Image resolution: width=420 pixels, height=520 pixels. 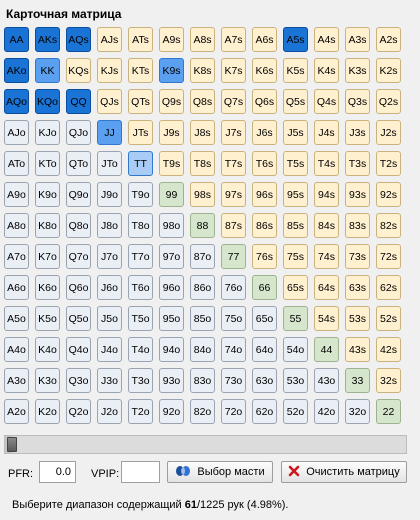 What do you see at coordinates (264, 380) in the screenshot?
I see `hand-cell-63o: 63o` at bounding box center [264, 380].